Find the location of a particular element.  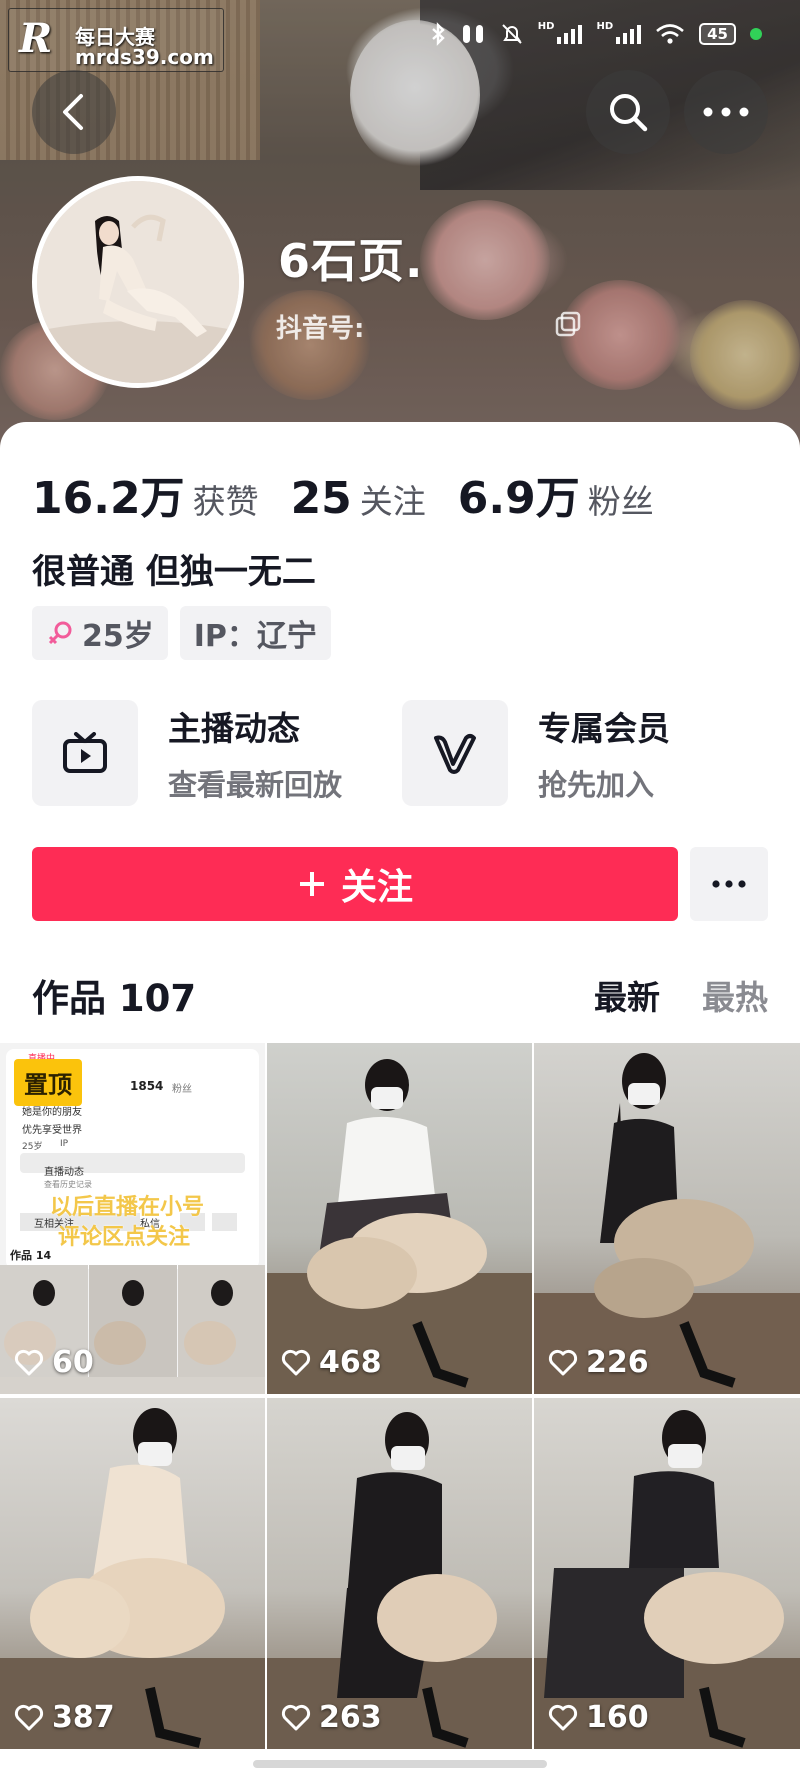

live-updates-subtitle: 查看最新回放 is located at coordinates (255, 785).